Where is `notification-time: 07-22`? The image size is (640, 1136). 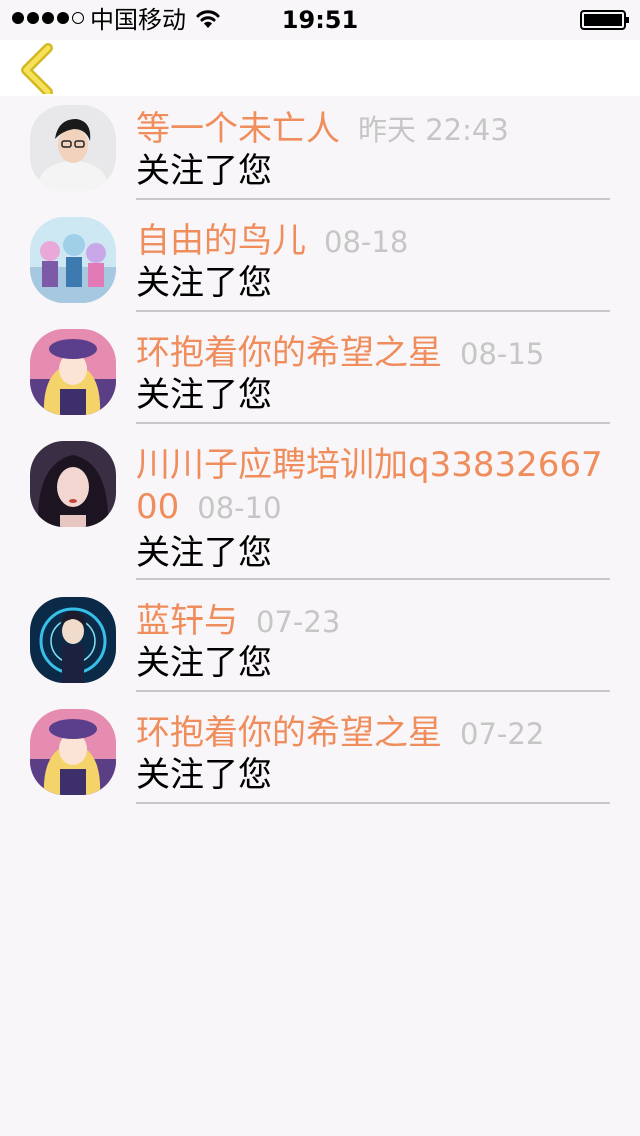
notification-time: 07-22 is located at coordinates (502, 734).